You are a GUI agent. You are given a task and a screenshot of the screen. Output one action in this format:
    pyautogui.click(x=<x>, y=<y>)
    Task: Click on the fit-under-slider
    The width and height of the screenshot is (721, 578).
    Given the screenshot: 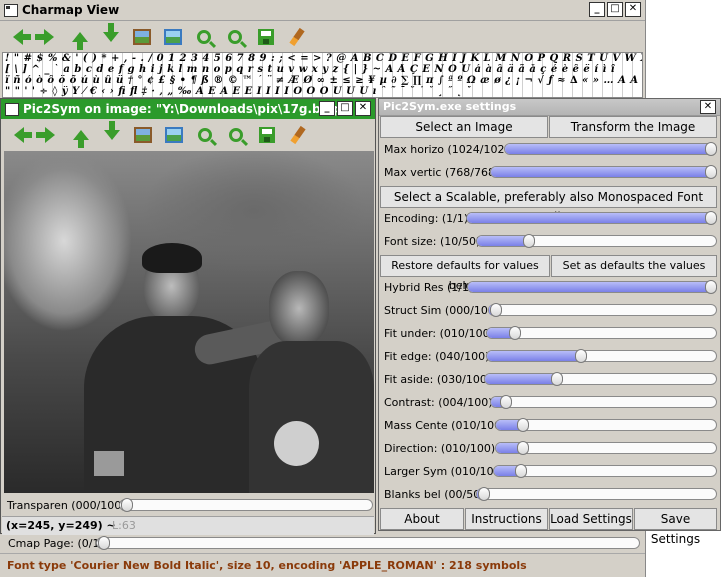 What is the action you would take?
    pyautogui.click(x=601, y=333)
    